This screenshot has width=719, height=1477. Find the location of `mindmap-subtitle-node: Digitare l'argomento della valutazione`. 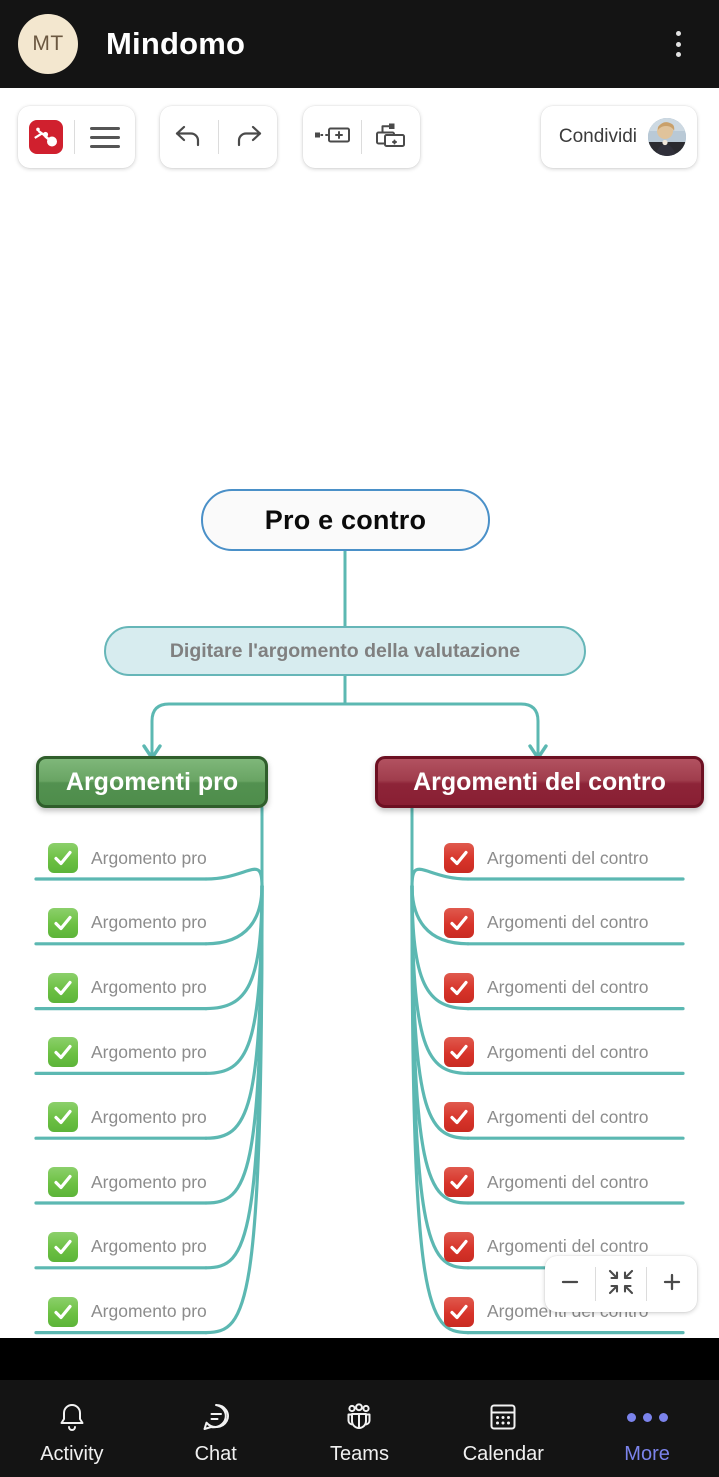

mindmap-subtitle-node: Digitare l'argomento della valutazione is located at coordinates (345, 651).